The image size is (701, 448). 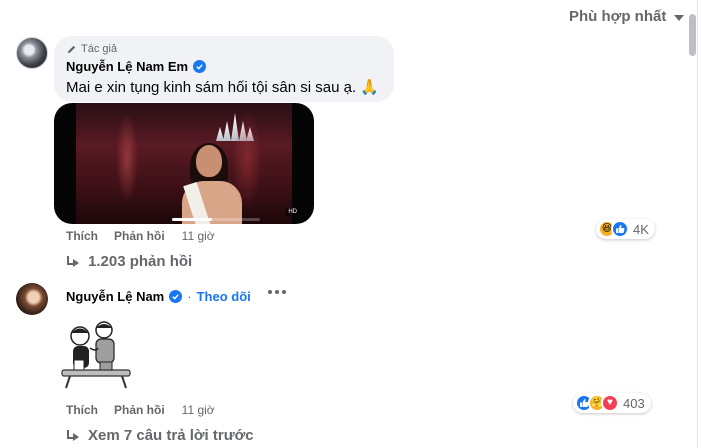 I want to click on view-previous-replies-button: Xem 7 câu trả lời trước, so click(x=160, y=435).